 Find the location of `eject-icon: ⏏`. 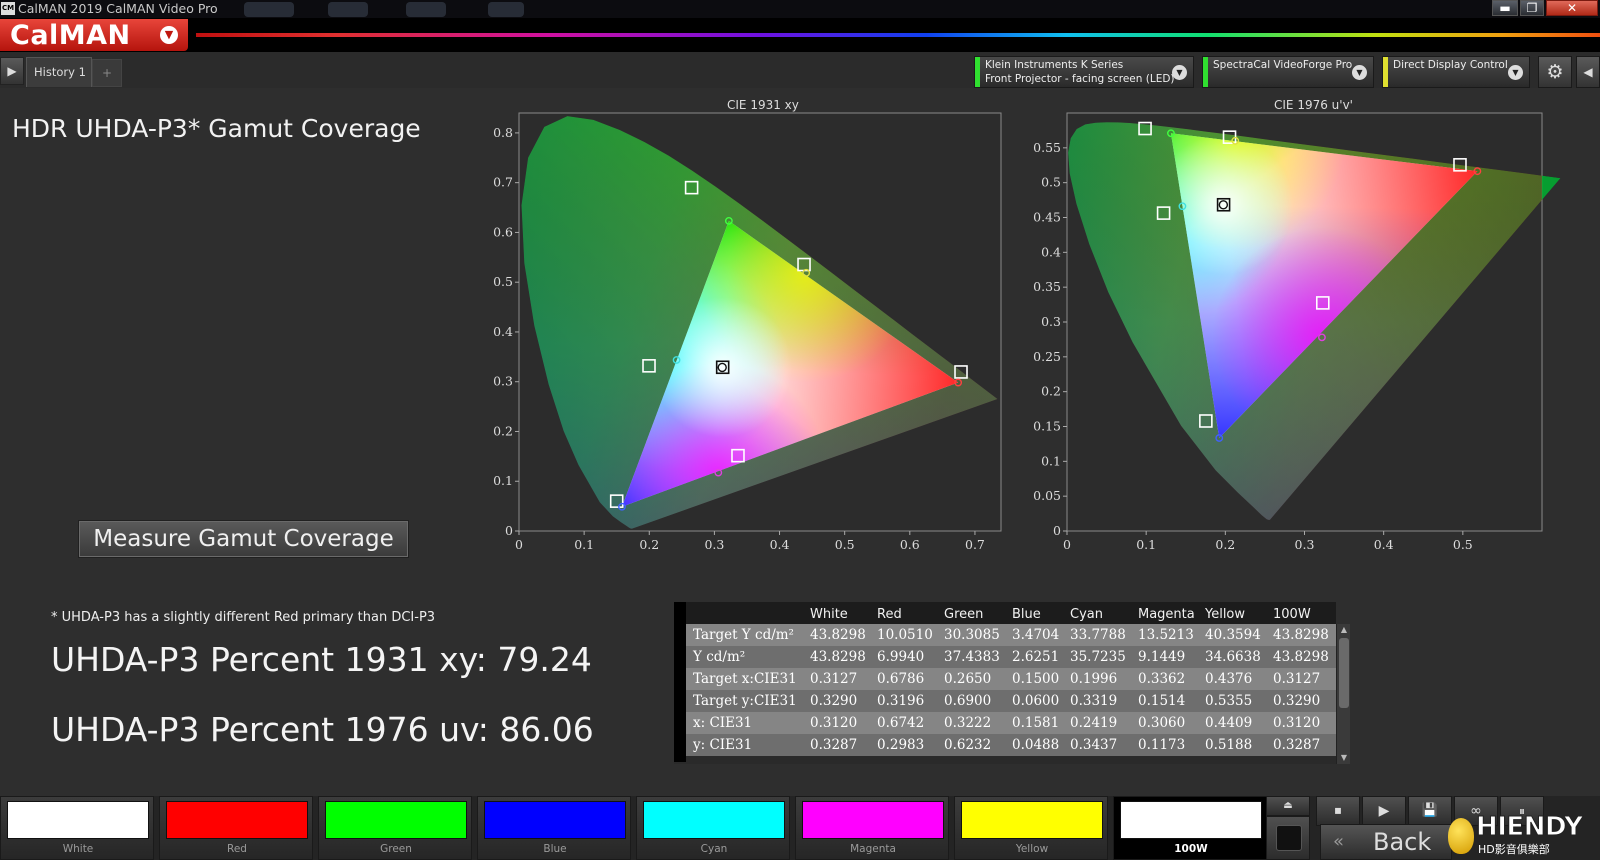

eject-icon: ⏏ is located at coordinates (1288, 806).